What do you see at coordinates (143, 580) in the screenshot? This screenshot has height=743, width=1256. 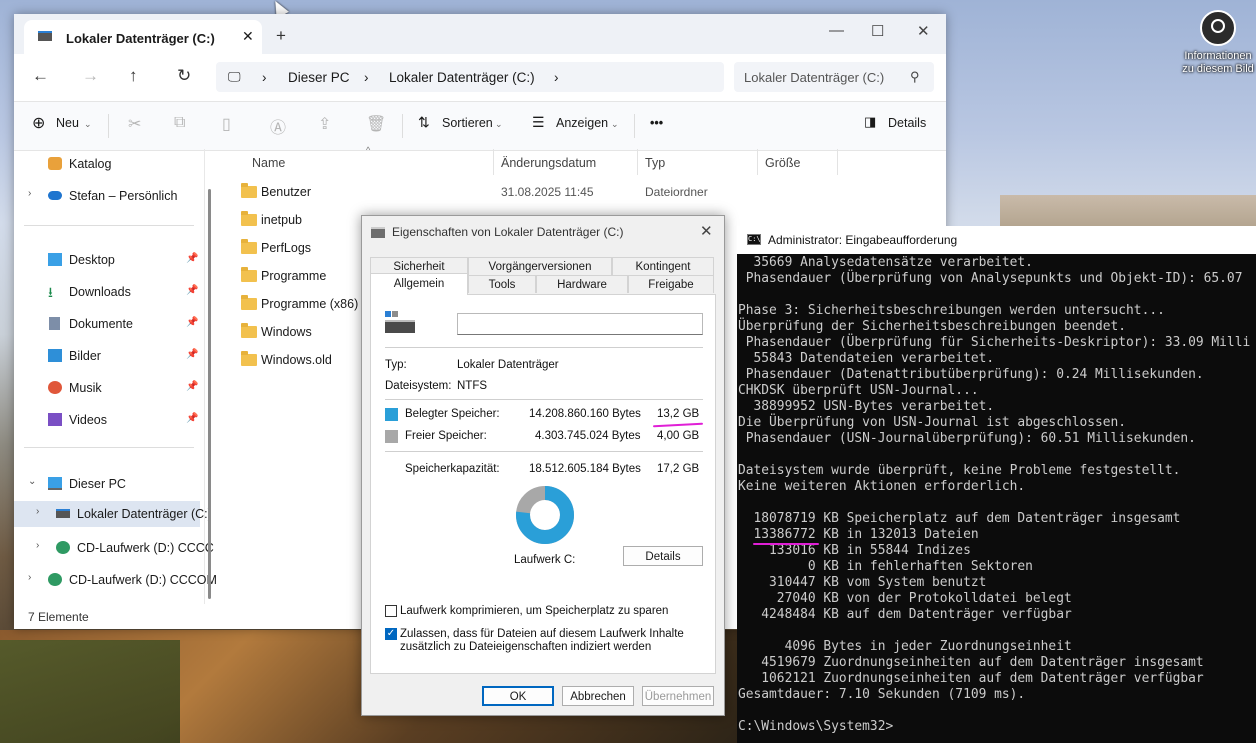 I see `nav-label: CD-Laufwerk (D:) CCCOM` at bounding box center [143, 580].